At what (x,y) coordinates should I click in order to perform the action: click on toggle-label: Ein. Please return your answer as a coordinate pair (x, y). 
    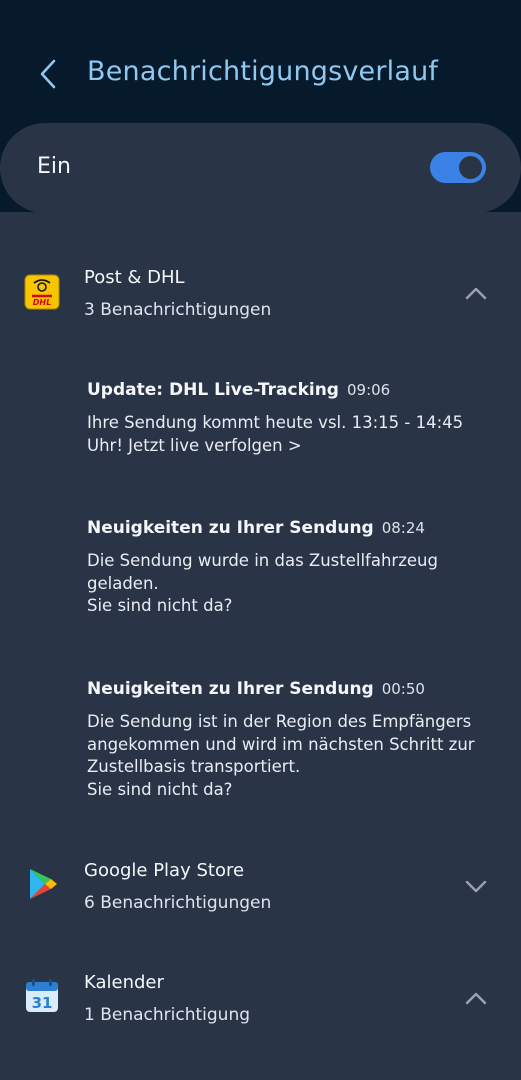
    Looking at the image, I should click on (54, 166).